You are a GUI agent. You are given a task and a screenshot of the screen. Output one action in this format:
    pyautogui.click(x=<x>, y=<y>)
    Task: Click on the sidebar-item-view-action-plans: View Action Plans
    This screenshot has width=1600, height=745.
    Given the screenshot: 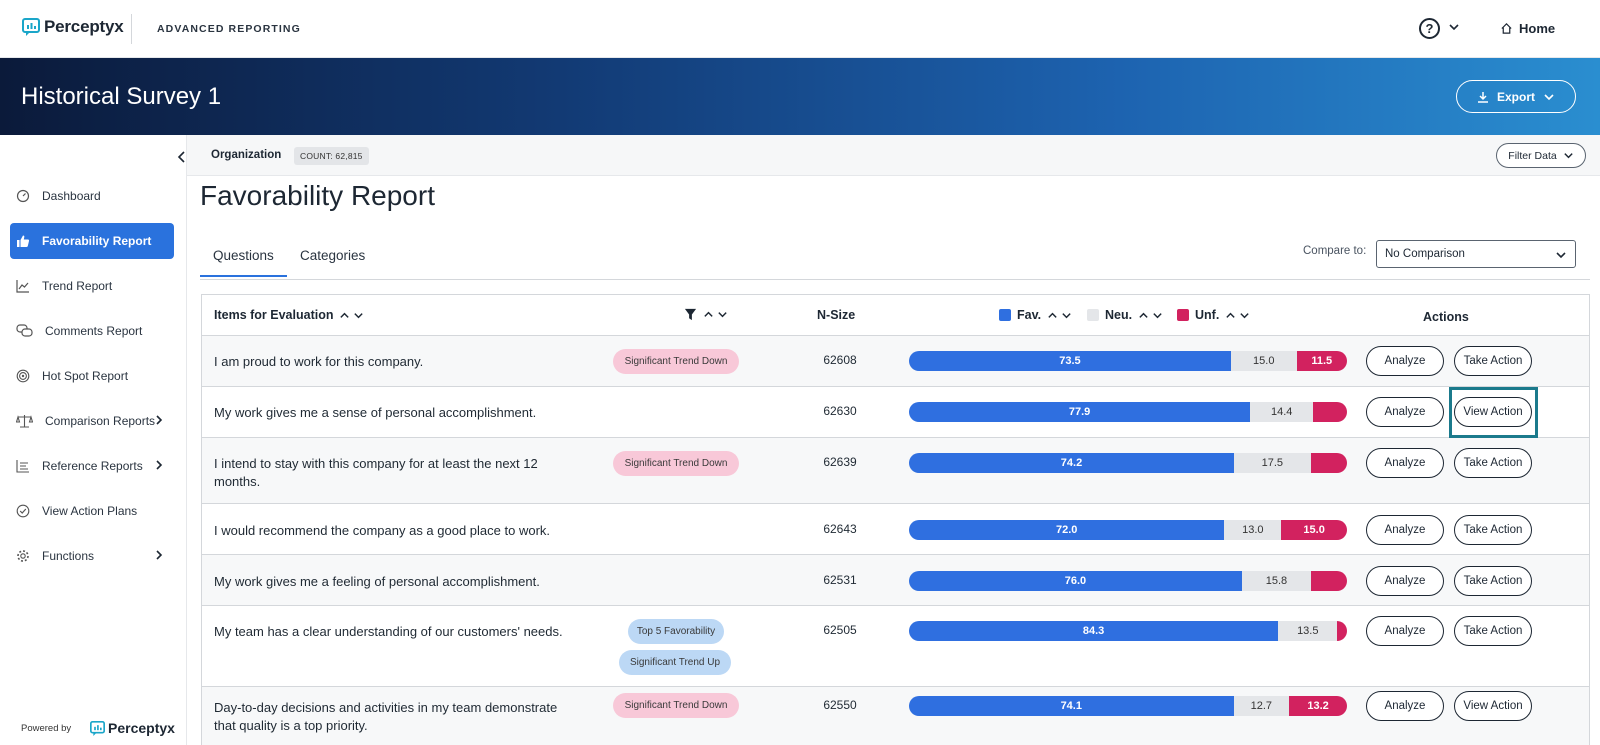 What is the action you would take?
    pyautogui.click(x=92, y=511)
    